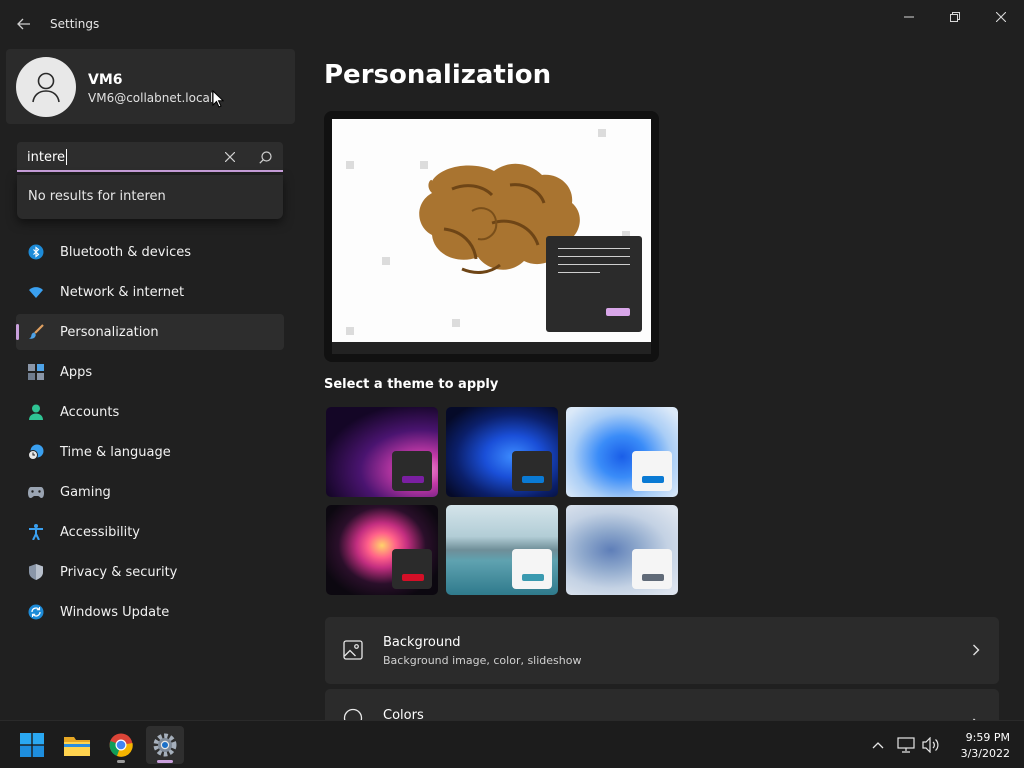 Image resolution: width=1024 pixels, height=768 pixels. I want to click on search-button, so click(265, 157).